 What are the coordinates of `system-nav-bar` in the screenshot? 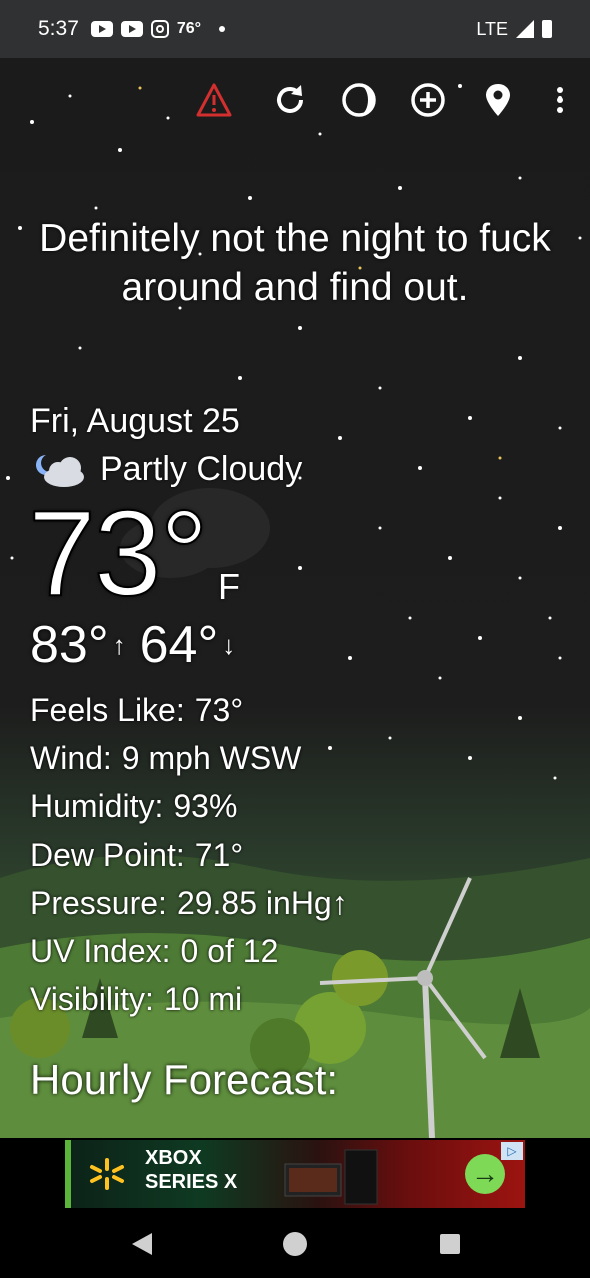 It's located at (295, 1244).